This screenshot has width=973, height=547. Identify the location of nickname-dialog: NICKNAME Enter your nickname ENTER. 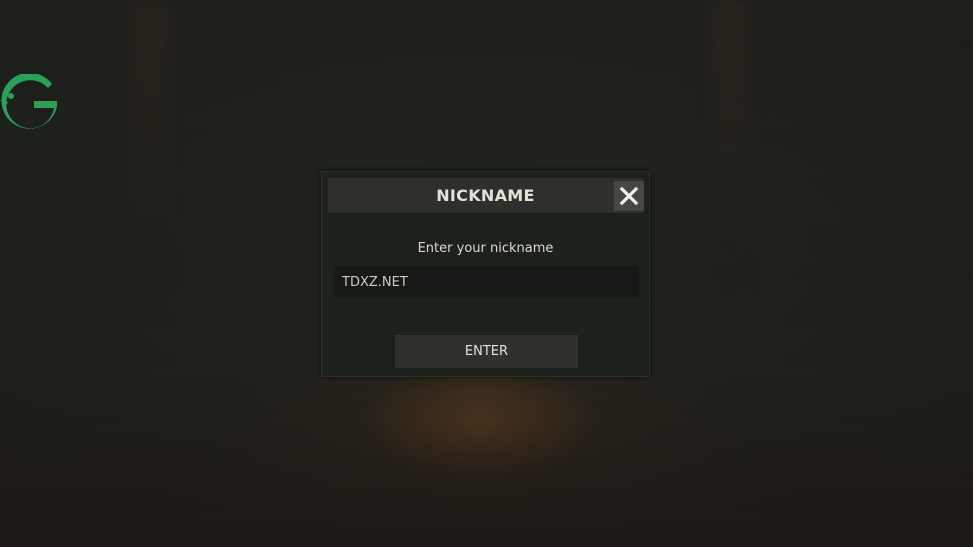
(485, 274).